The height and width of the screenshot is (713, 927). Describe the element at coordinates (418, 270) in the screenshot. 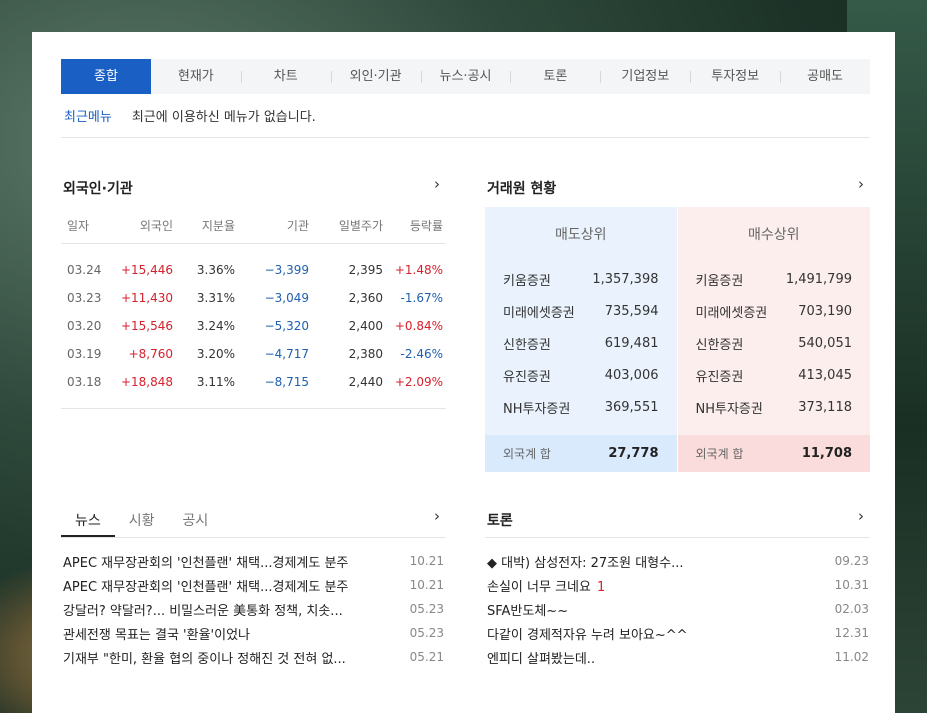

I see `cell-change: +1.48%` at that location.